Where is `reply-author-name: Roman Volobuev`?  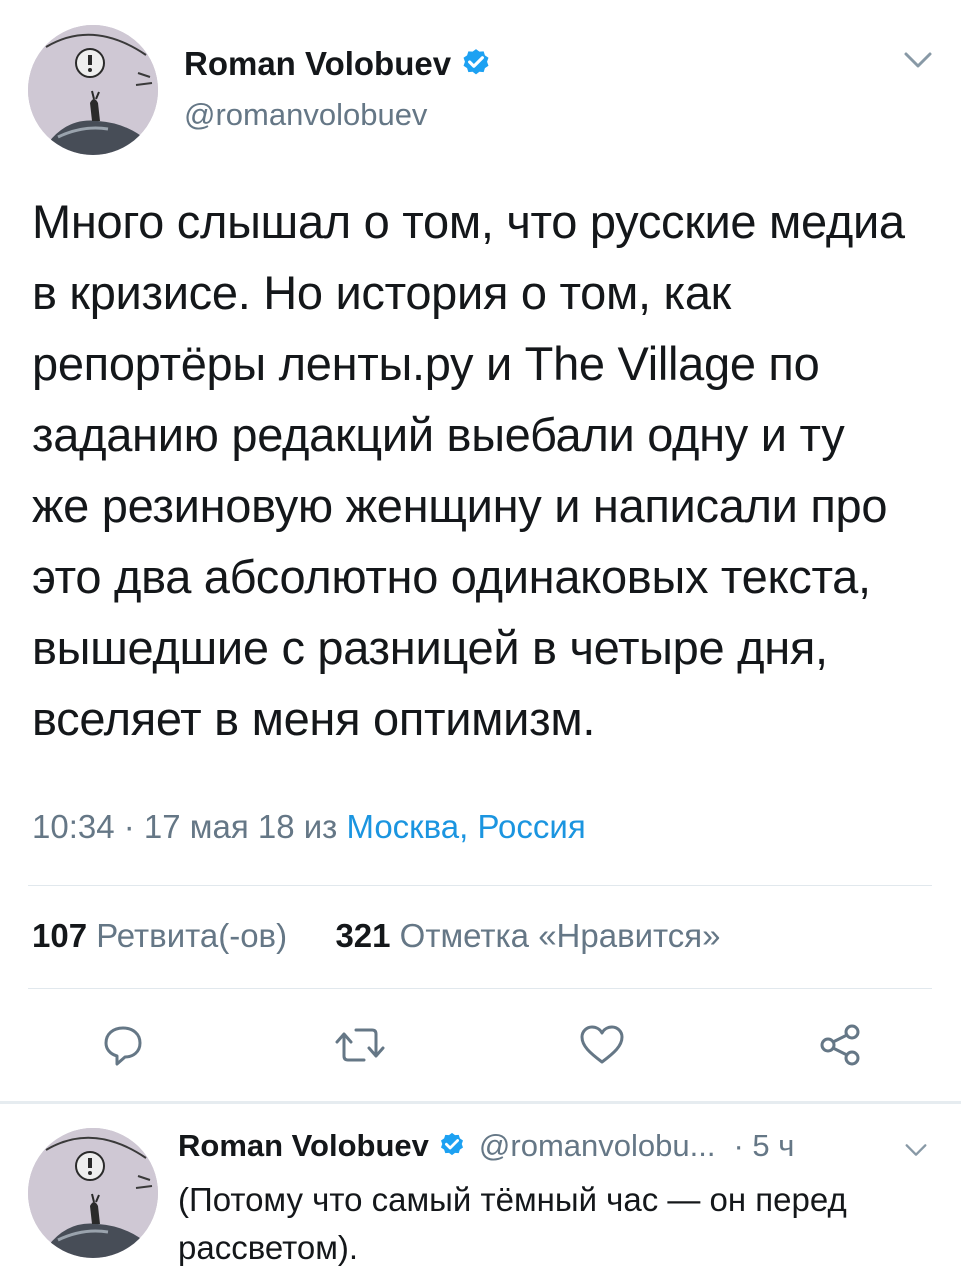
reply-author-name: Roman Volobuev is located at coordinates (303, 1146).